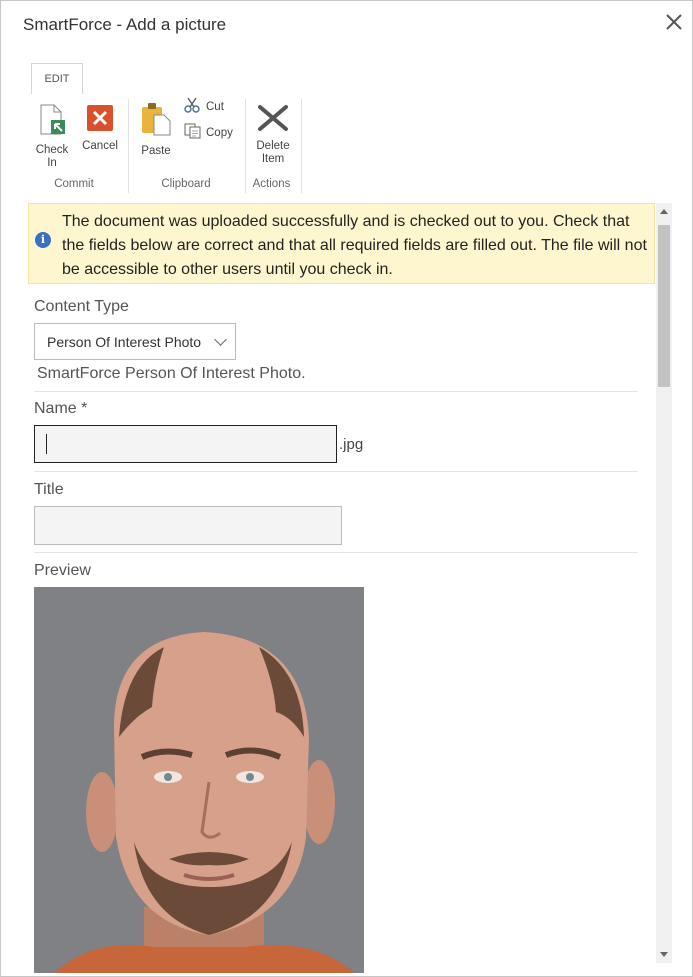 The width and height of the screenshot is (693, 977). Describe the element at coordinates (664, 306) in the screenshot. I see `scrollbar-thumb` at that location.